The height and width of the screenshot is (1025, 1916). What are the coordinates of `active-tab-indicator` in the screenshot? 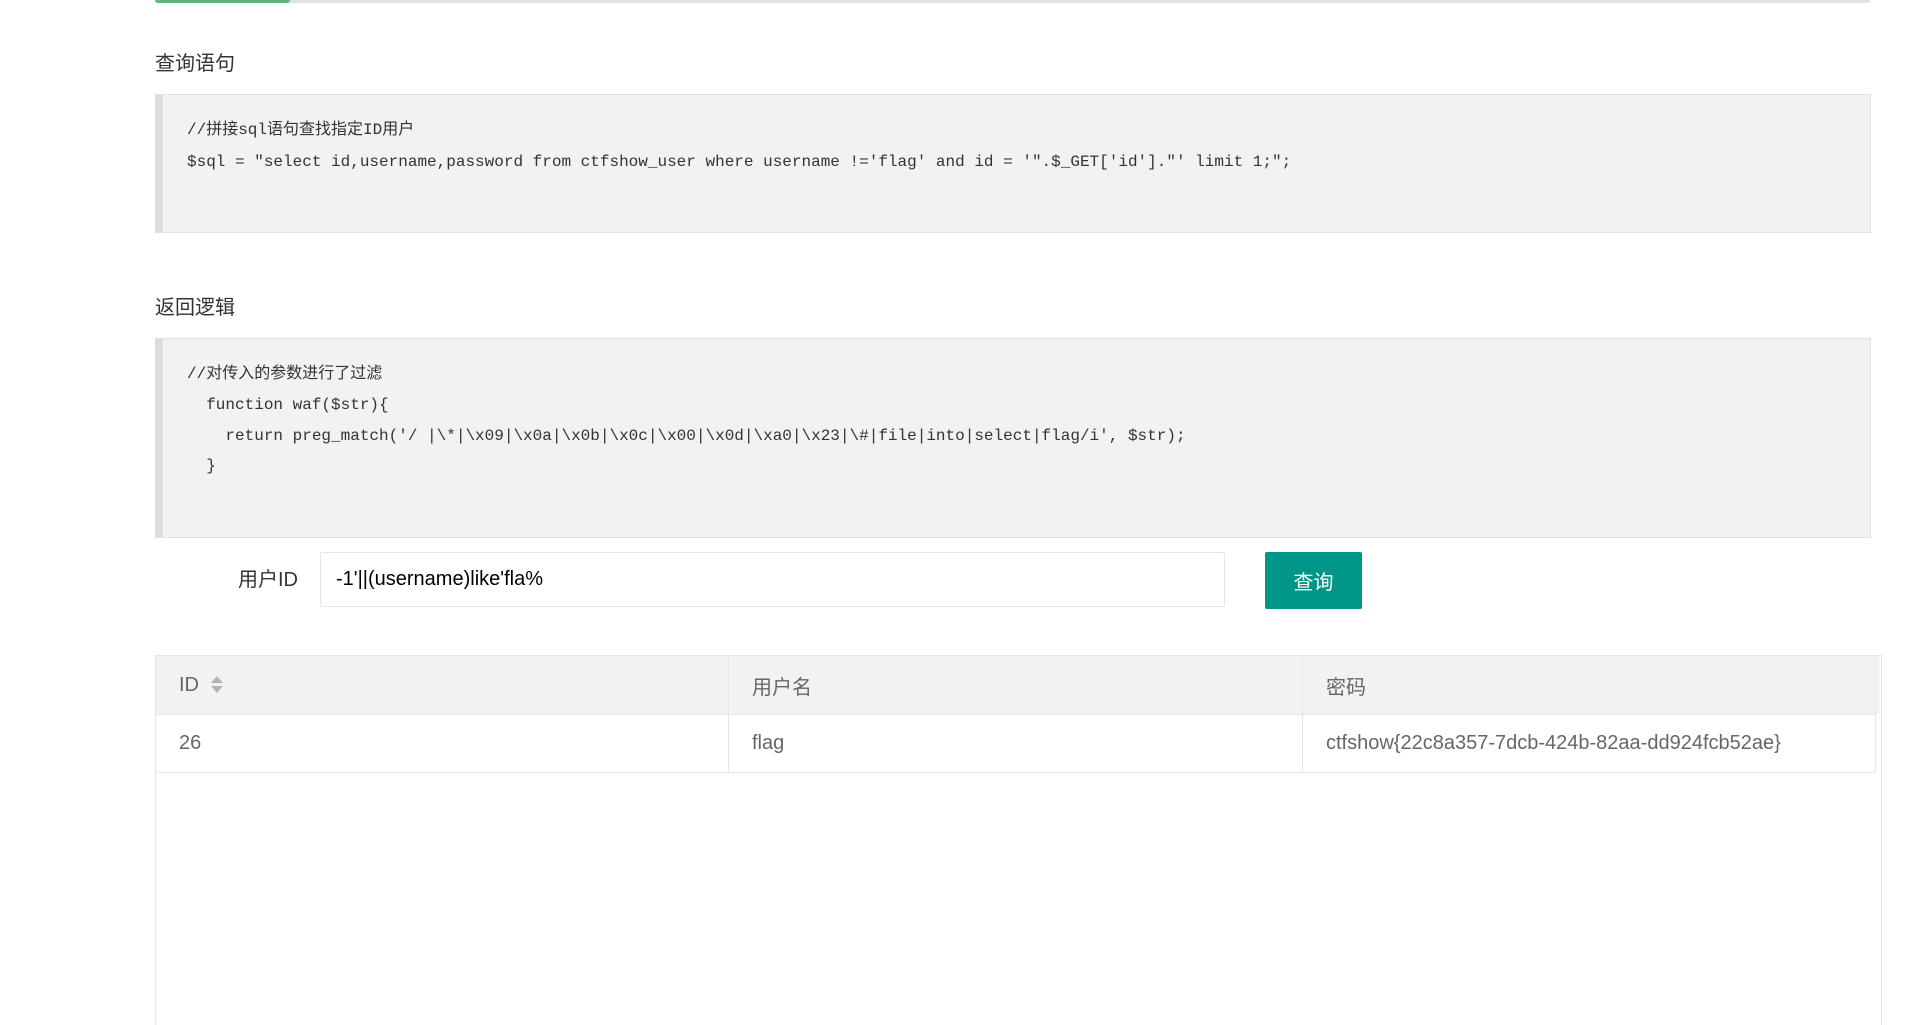 It's located at (222, 1).